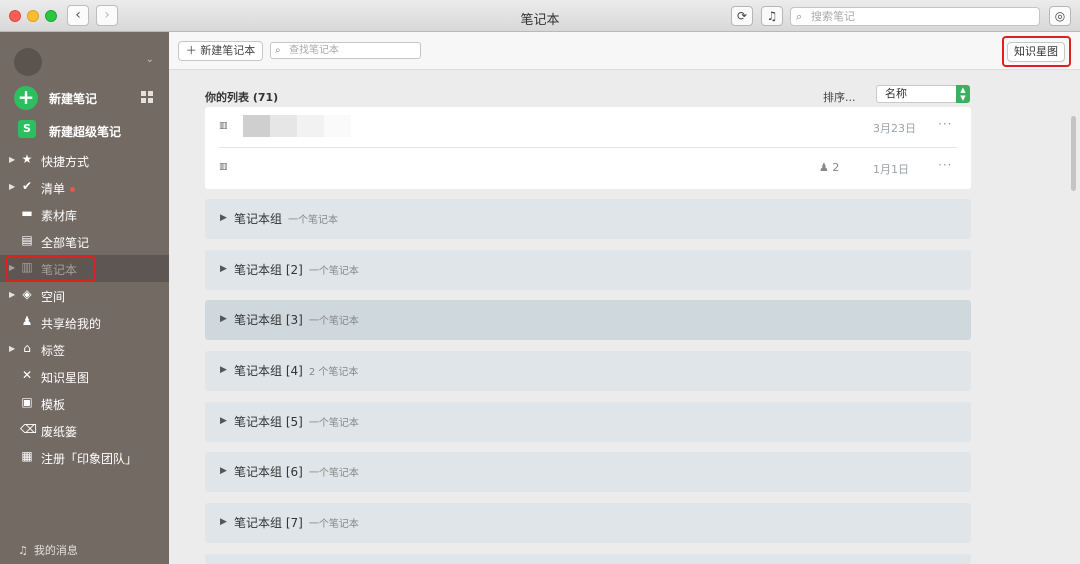 The width and height of the screenshot is (1080, 564). I want to click on notebook-stack-row: ▶ 笔记本组 [7] 一个笔记本, so click(588, 523).